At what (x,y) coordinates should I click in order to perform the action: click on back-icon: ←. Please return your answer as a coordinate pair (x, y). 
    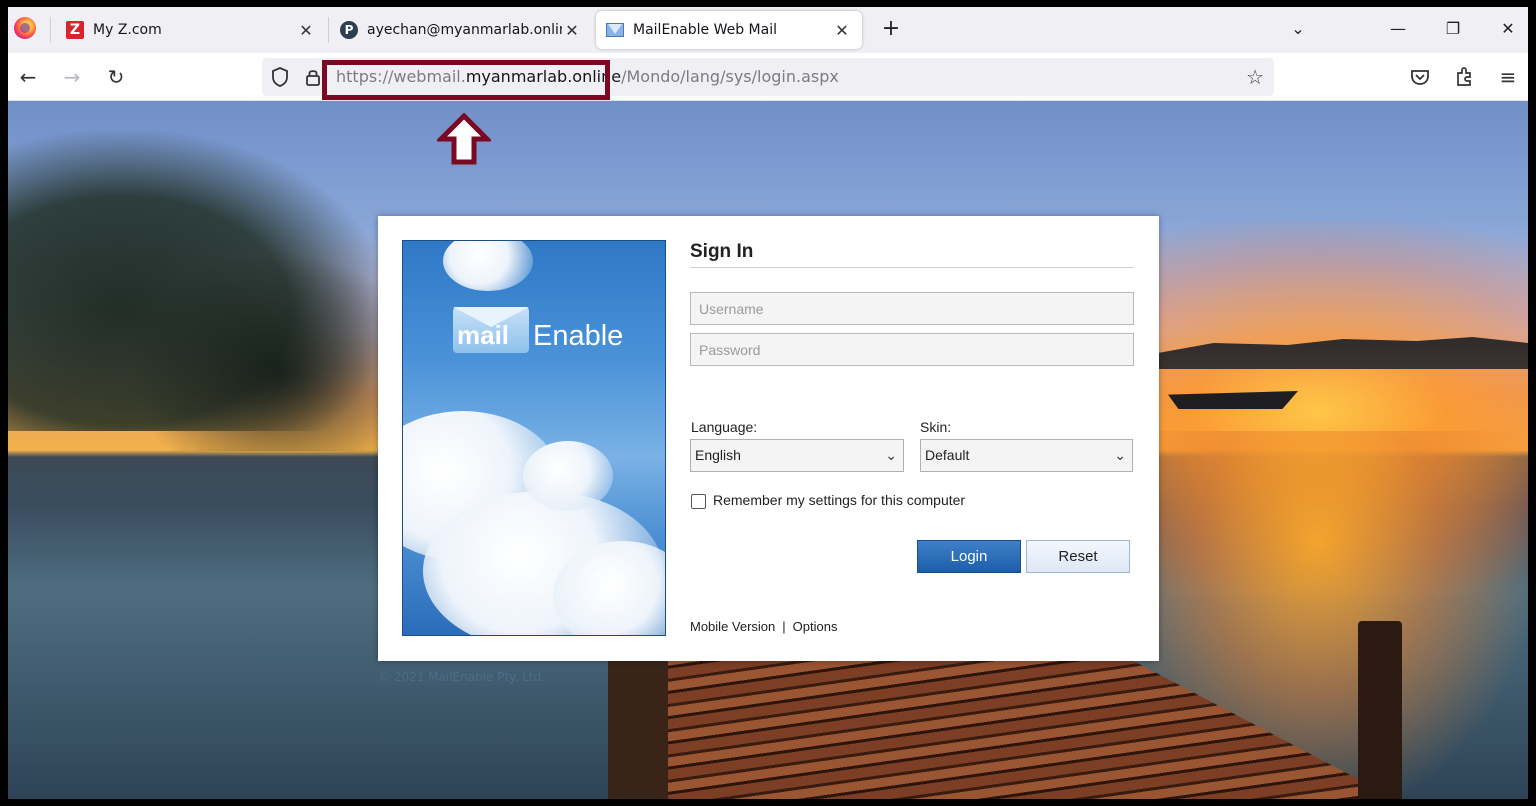
    Looking at the image, I should click on (28, 77).